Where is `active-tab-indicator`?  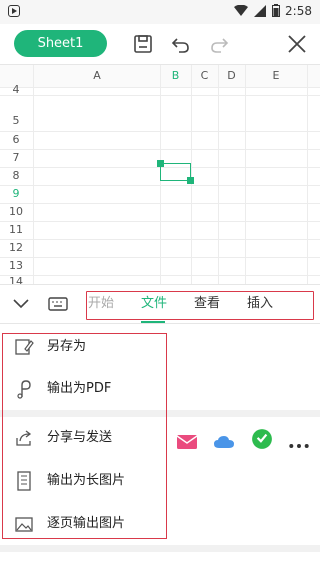 active-tab-indicator is located at coordinates (153, 322).